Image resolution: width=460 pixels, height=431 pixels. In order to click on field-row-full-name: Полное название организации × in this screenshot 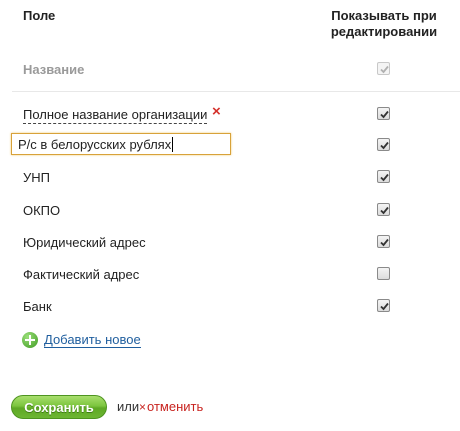, I will do `click(230, 116)`.